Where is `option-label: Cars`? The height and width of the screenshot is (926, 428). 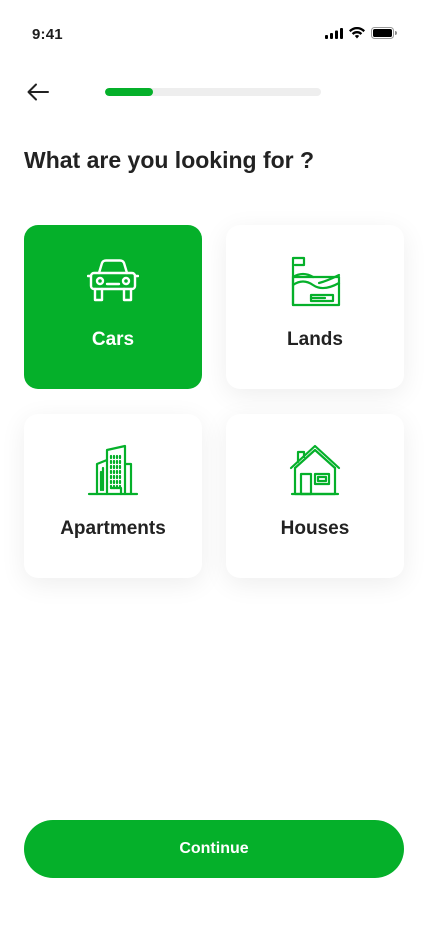 option-label: Cars is located at coordinates (113, 339).